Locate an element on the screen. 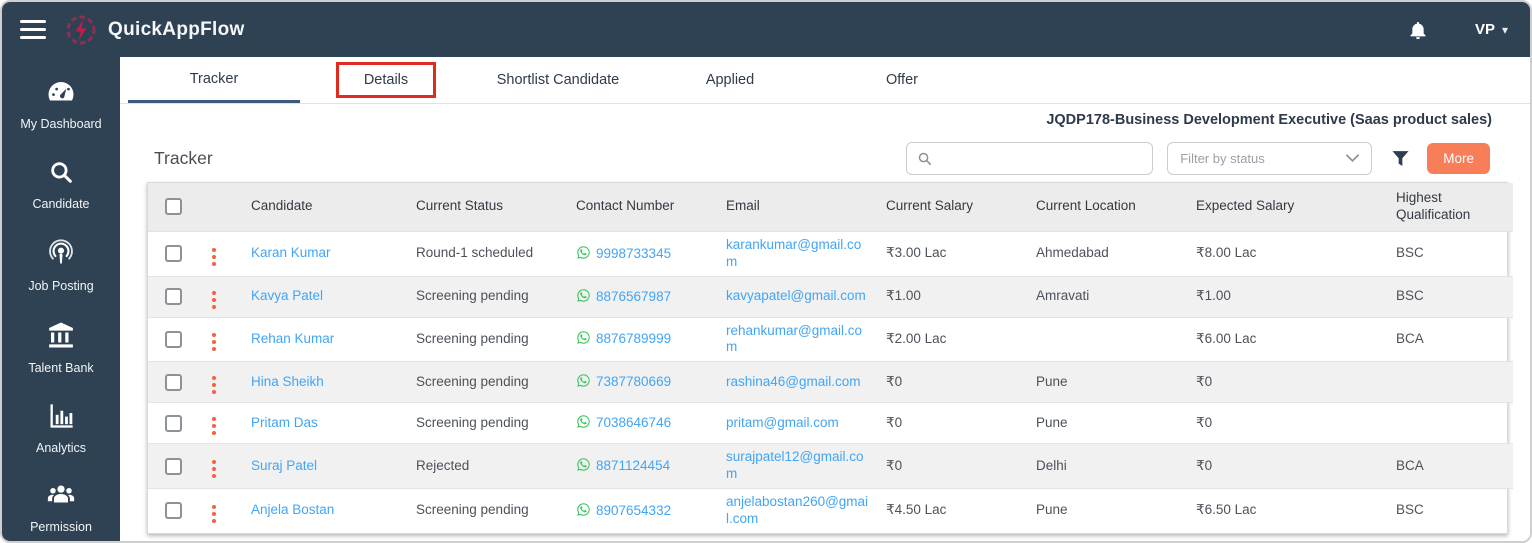  current-salary-value: ₹0 is located at coordinates (953, 382).